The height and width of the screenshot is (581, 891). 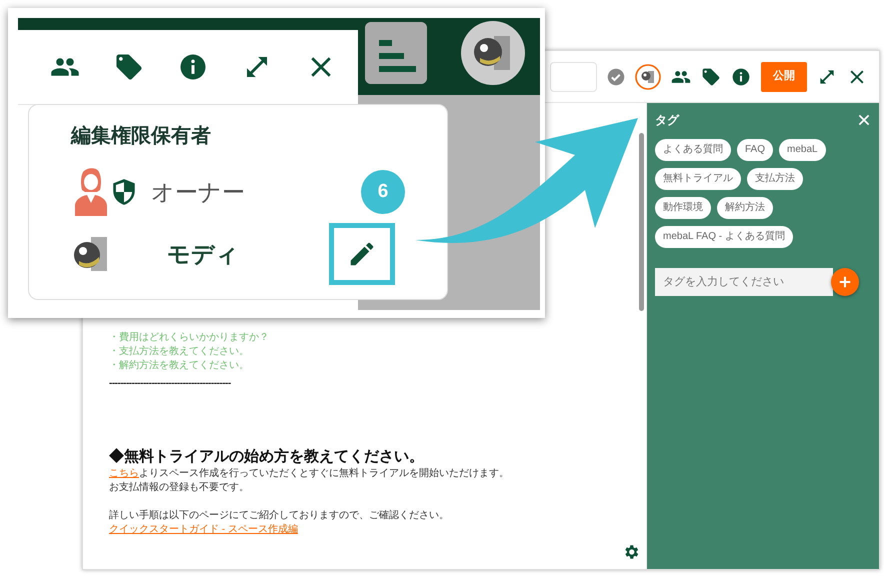 What do you see at coordinates (744, 282) in the screenshot?
I see `tag-input: タグを入力してください` at bounding box center [744, 282].